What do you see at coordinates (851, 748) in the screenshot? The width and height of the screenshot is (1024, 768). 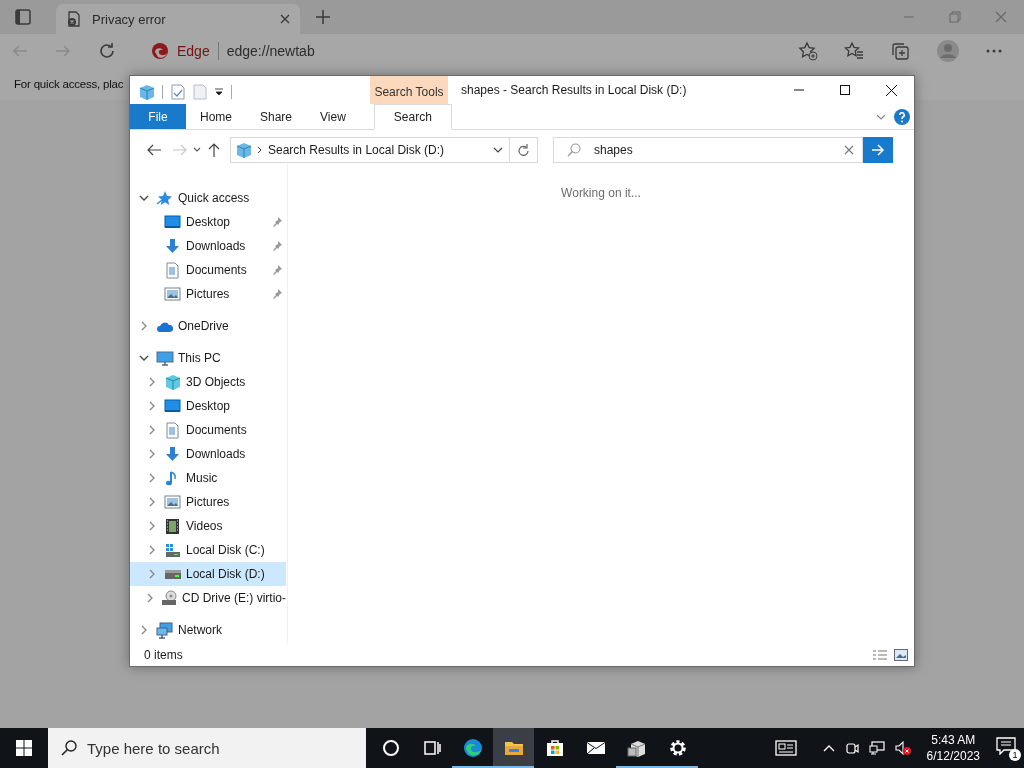 I see `camera-icon` at bounding box center [851, 748].